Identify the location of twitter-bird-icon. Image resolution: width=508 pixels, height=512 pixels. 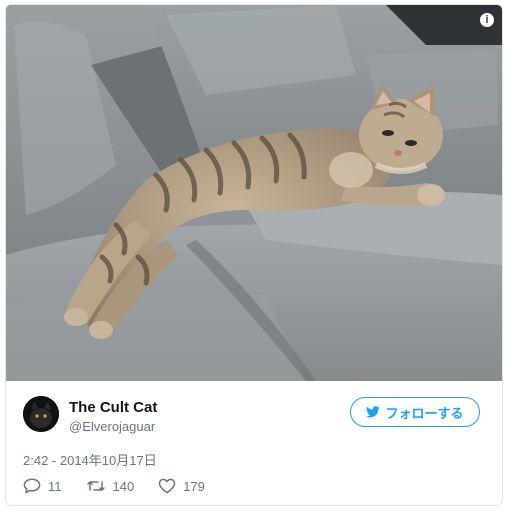
(373, 412).